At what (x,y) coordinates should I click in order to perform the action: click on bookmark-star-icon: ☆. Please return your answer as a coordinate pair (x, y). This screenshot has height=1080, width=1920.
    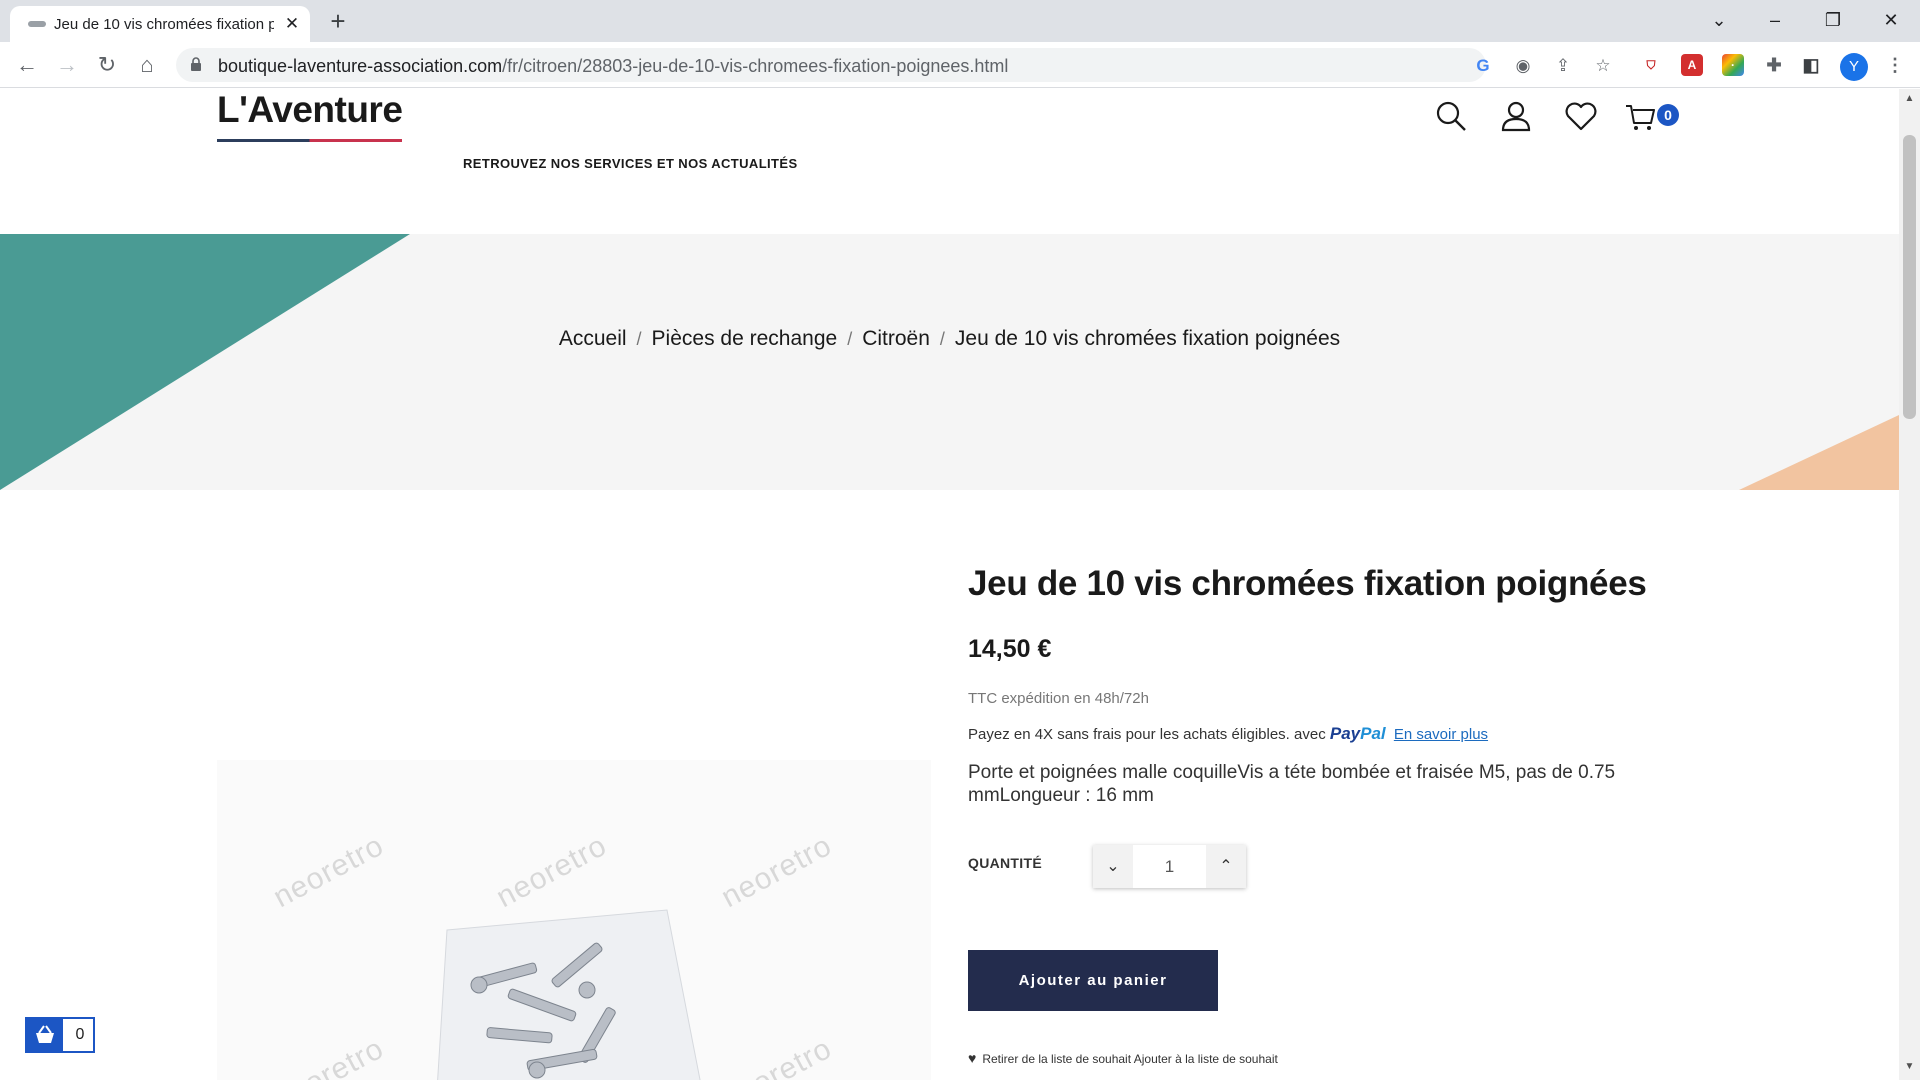
    Looking at the image, I should click on (1603, 66).